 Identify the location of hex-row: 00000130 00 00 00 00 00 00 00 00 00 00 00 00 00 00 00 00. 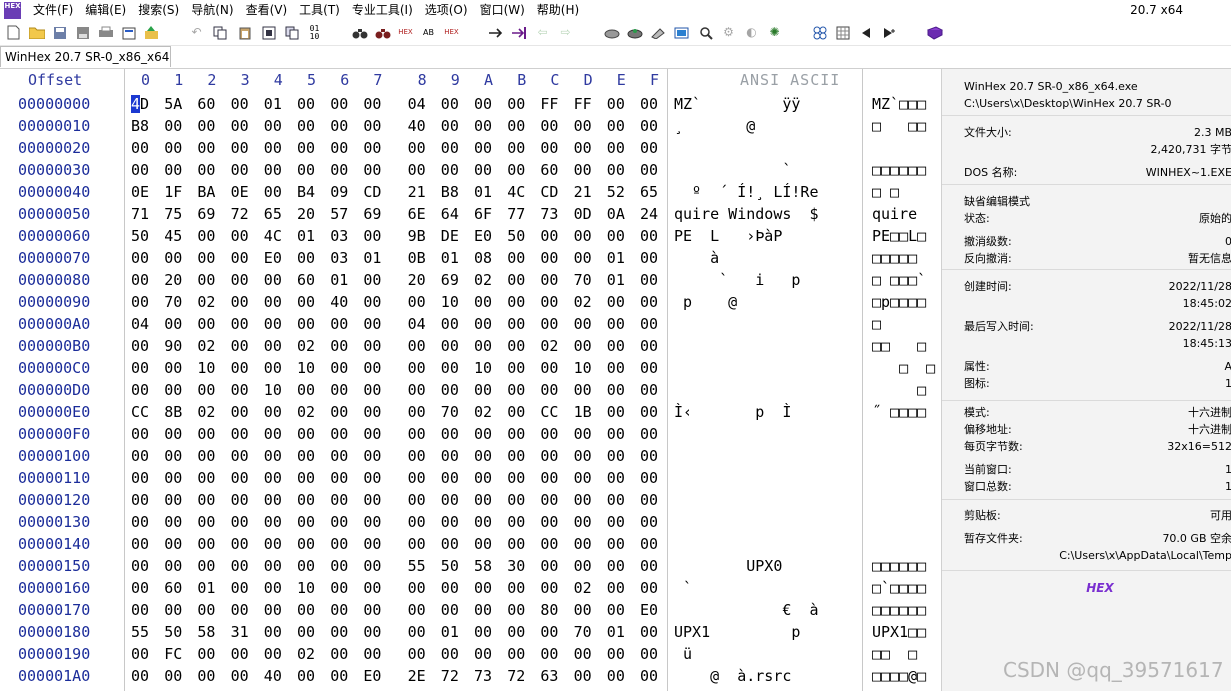
(470, 522).